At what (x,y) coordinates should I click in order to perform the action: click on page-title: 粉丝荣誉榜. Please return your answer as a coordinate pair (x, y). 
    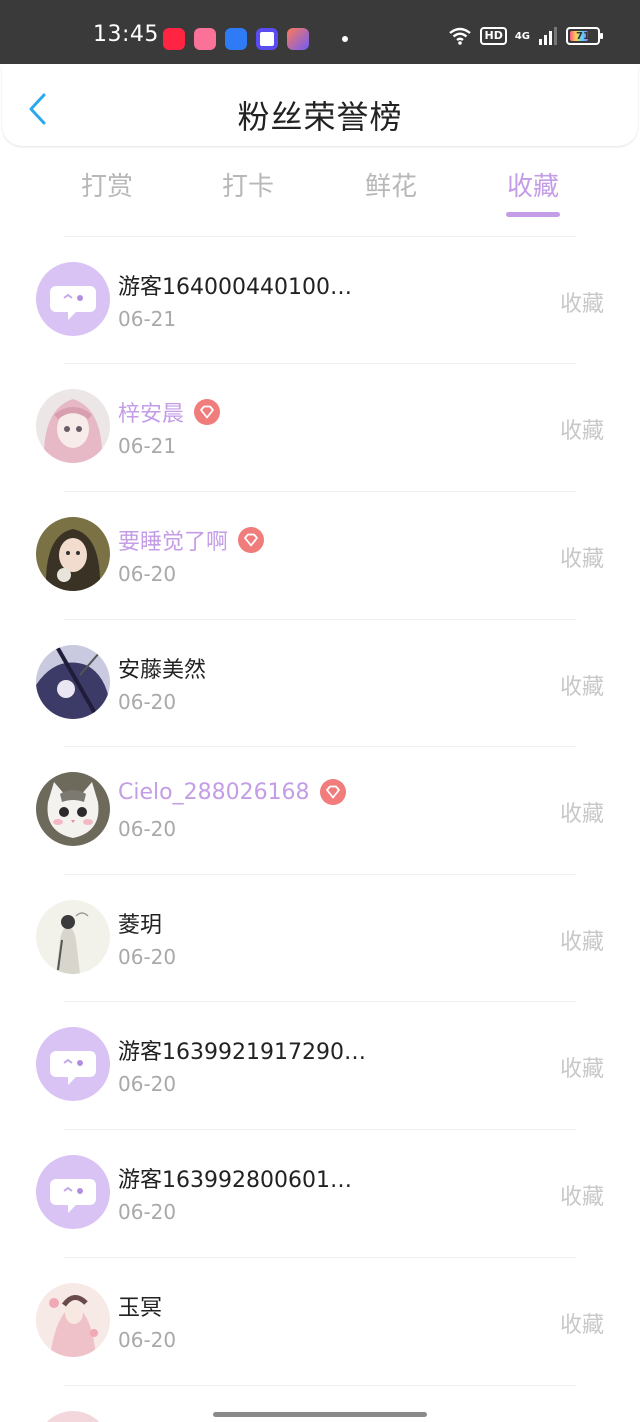
    Looking at the image, I should click on (320, 117).